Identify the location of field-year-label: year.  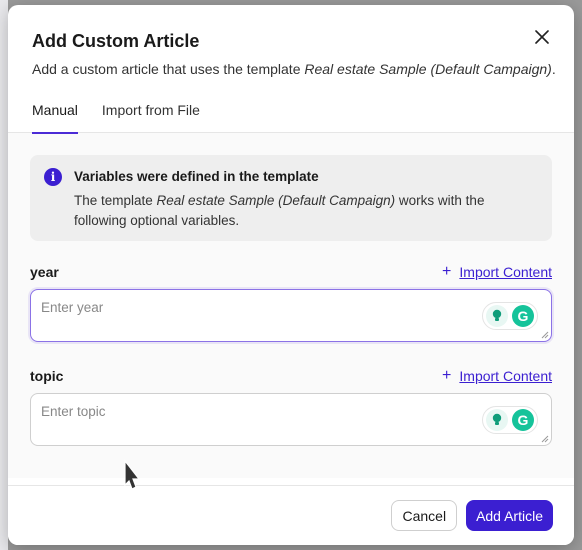
(44, 272).